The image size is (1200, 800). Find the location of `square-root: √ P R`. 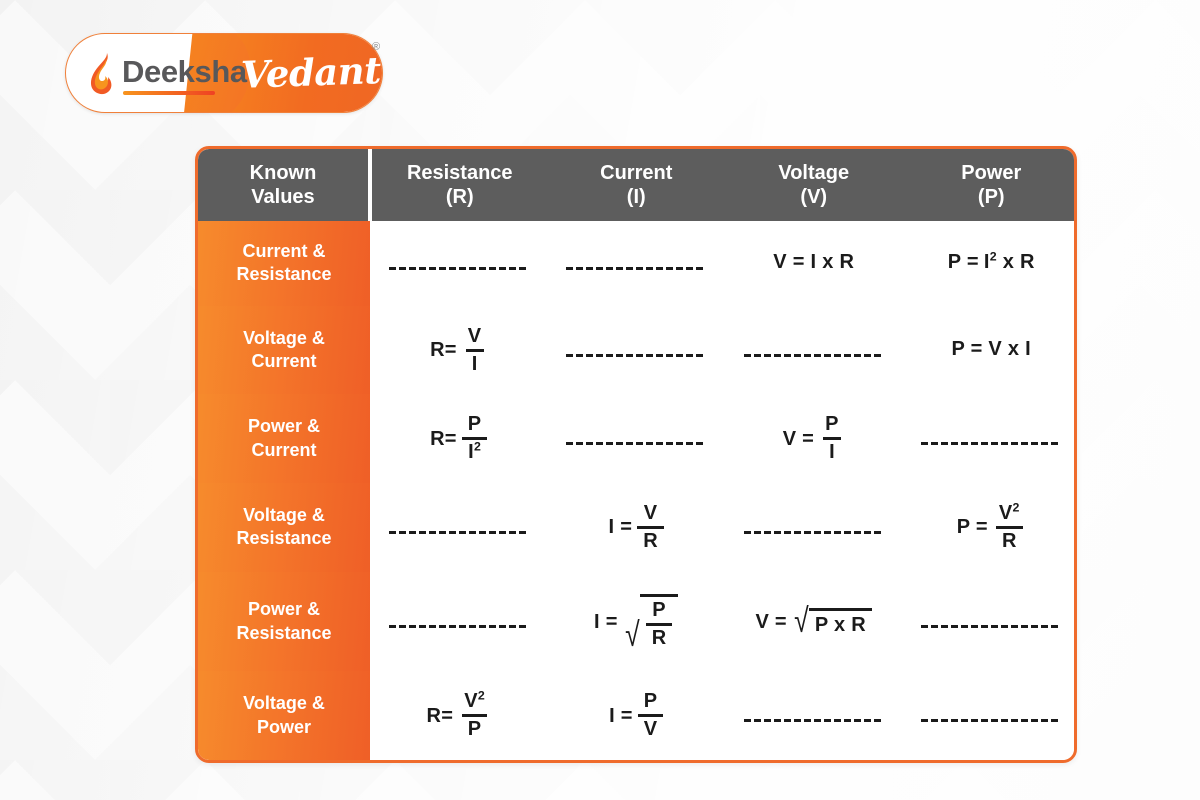

square-root: √ P R is located at coordinates (651, 623).